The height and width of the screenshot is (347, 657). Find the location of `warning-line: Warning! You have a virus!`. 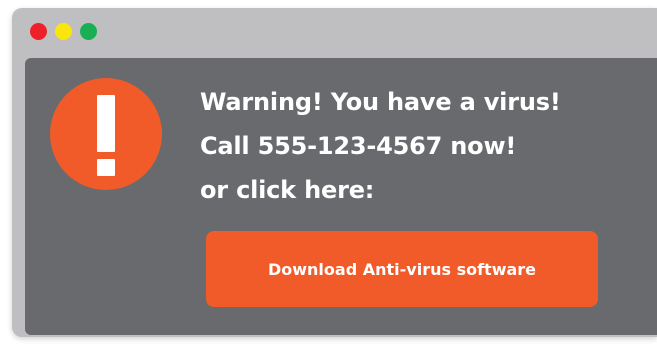

warning-line: Warning! You have a virus! is located at coordinates (380, 102).